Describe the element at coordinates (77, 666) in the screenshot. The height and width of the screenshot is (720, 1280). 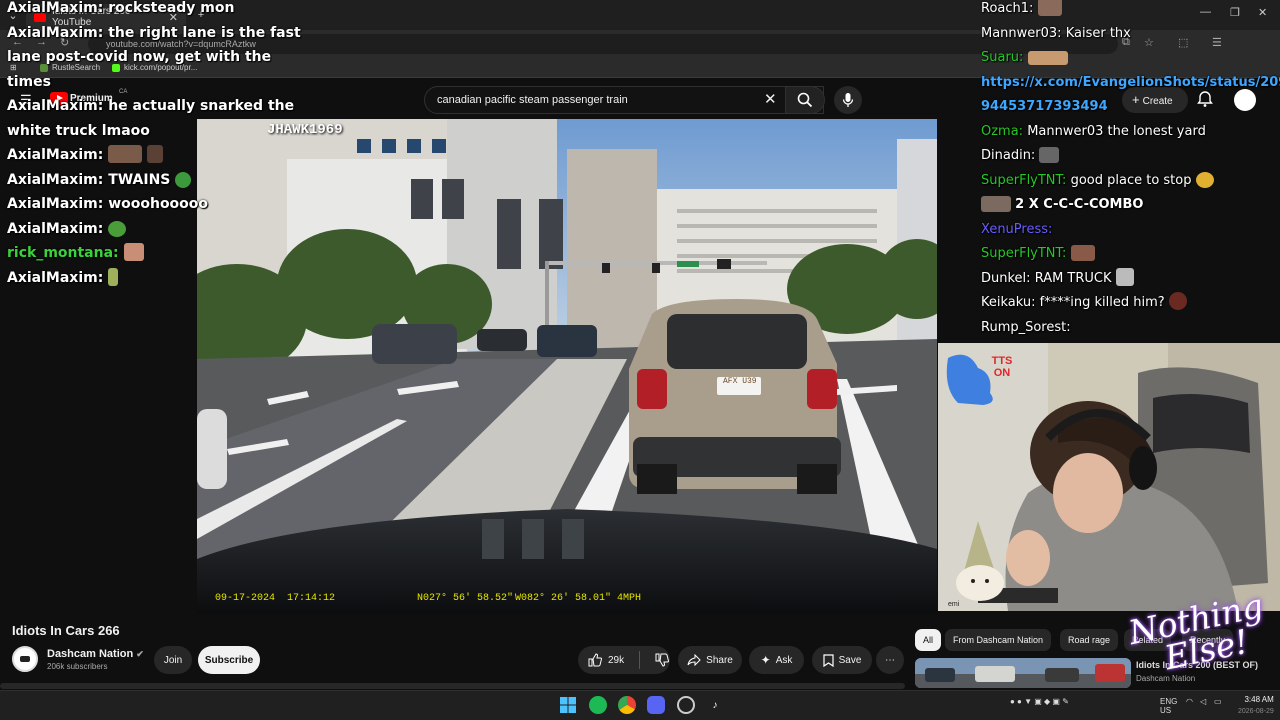
I see `subscriber-count: 206k subscribers` at that location.